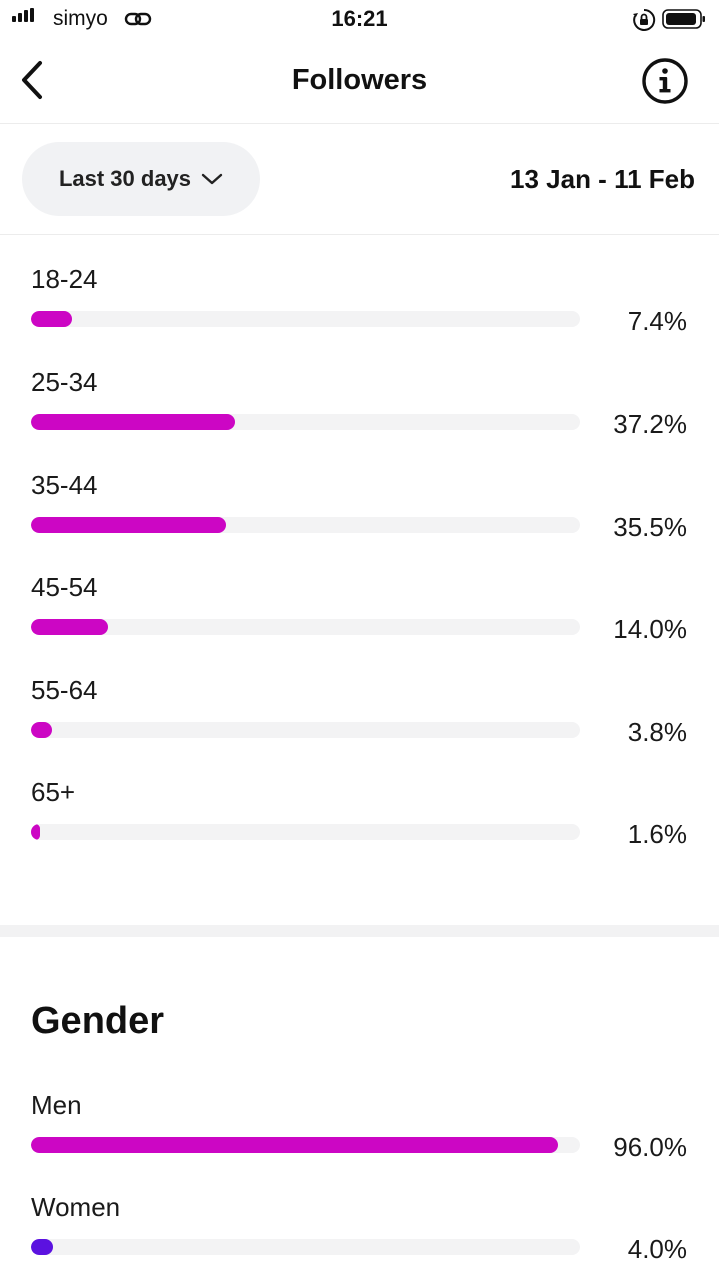 This screenshot has height=1280, width=719. I want to click on age-row-18-24: 18-24 7.4%, so click(359, 314).